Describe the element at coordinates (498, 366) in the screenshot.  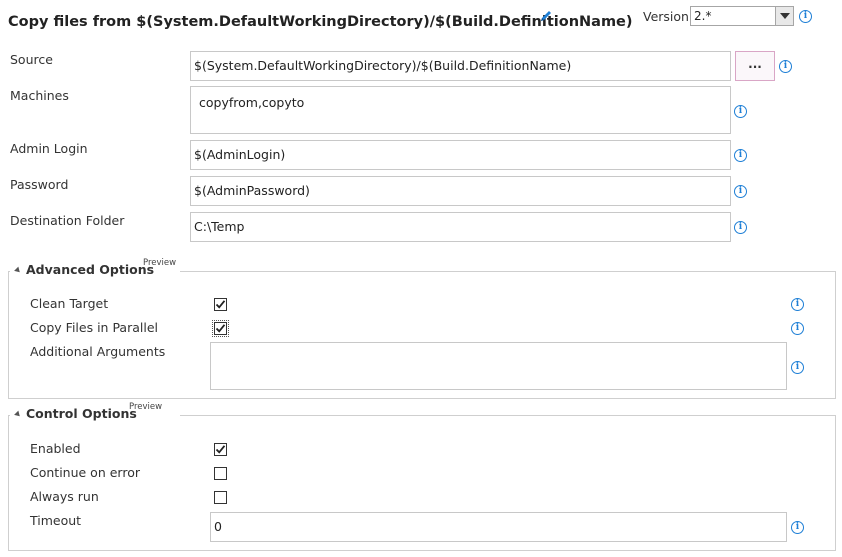
I see `additional-args-input` at that location.